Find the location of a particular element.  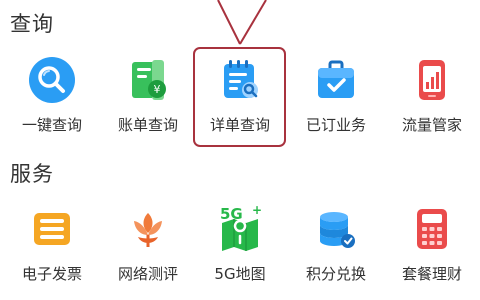

tile-bill-query: ¥ 账单查询 is located at coordinates (148, 96).